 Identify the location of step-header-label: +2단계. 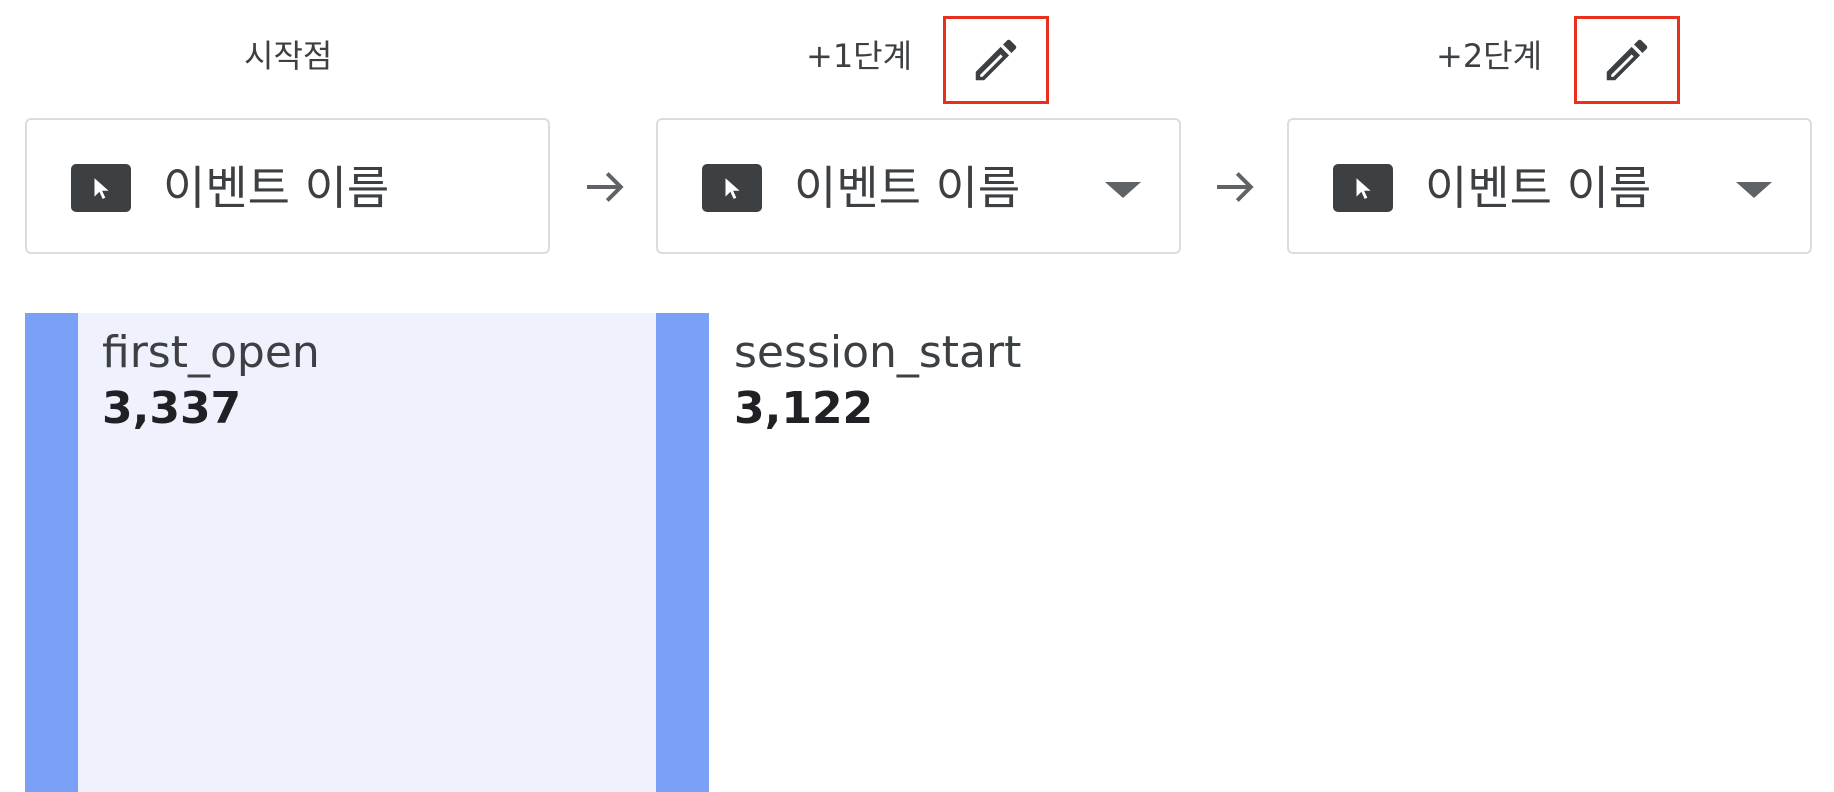
(1489, 56).